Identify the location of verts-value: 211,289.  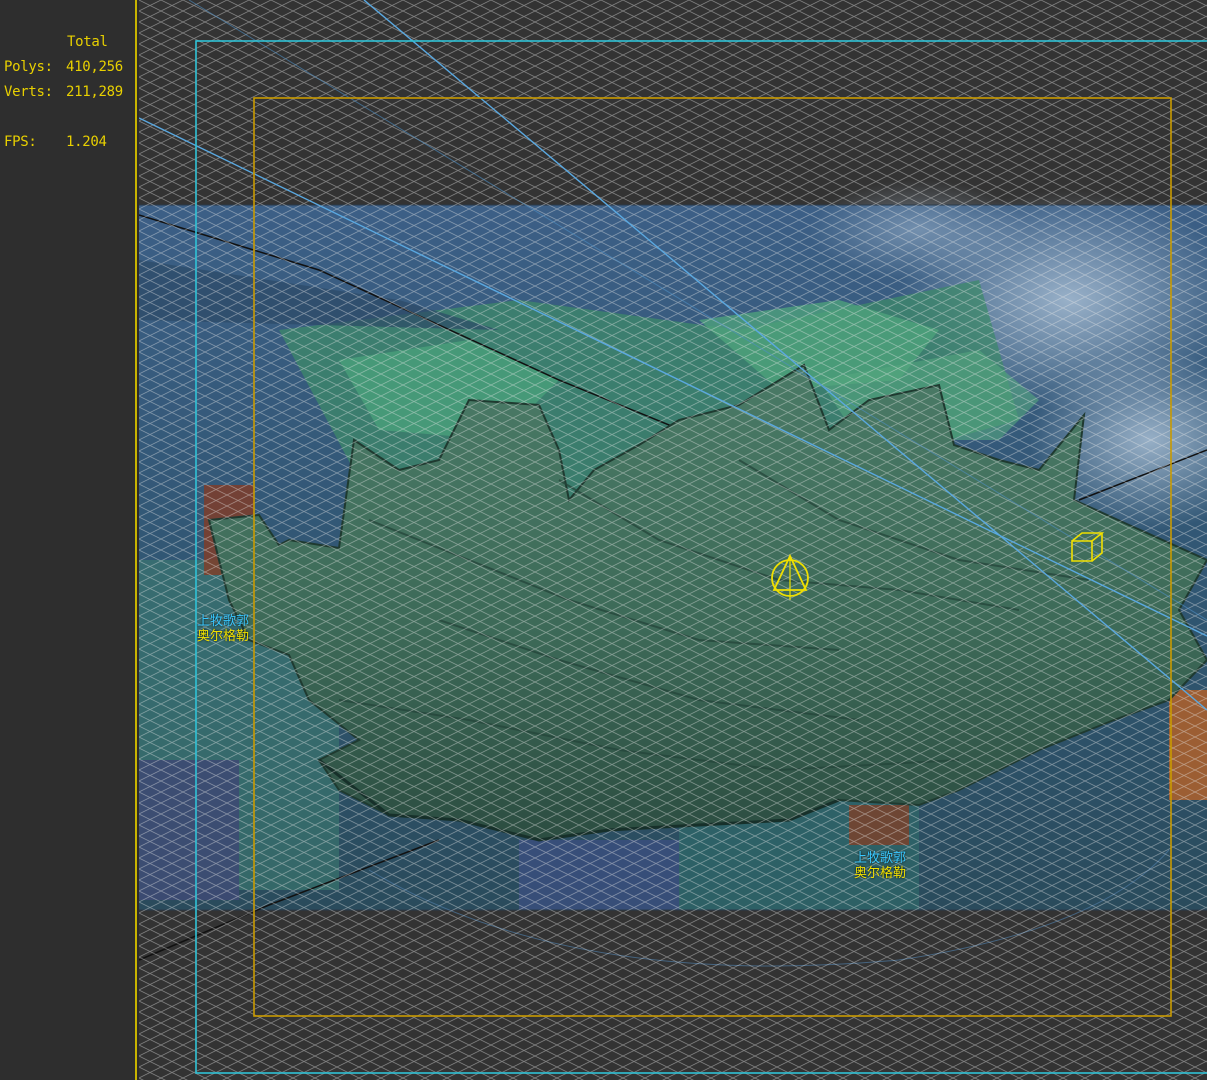
(94, 92).